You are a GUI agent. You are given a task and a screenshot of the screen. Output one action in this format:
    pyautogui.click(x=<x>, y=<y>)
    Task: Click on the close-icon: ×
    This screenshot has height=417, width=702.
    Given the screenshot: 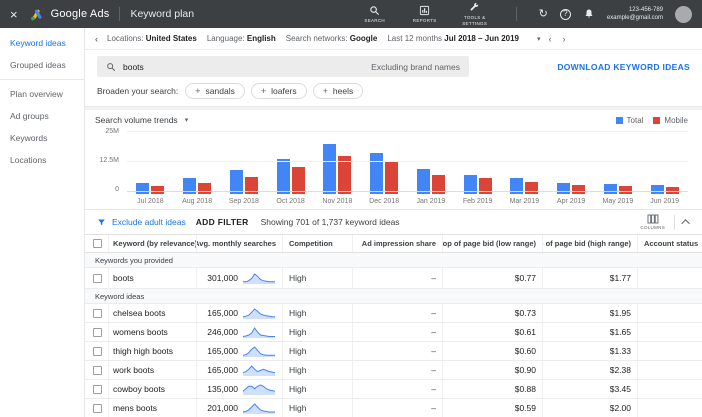 What is the action you would take?
    pyautogui.click(x=14, y=14)
    